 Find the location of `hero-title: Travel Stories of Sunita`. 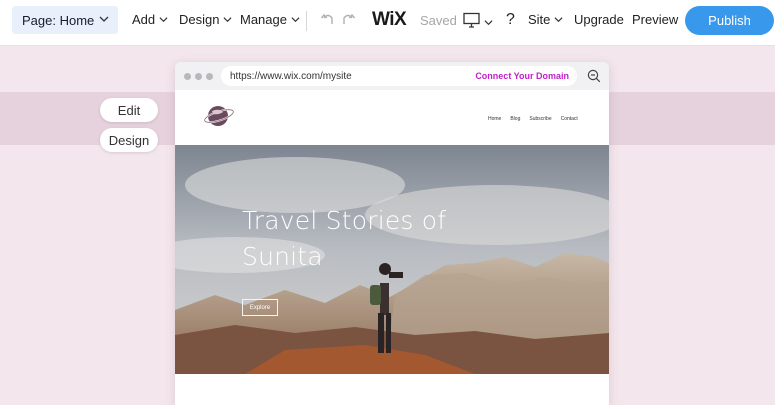

hero-title: Travel Stories of Sunita is located at coordinates (344, 238).